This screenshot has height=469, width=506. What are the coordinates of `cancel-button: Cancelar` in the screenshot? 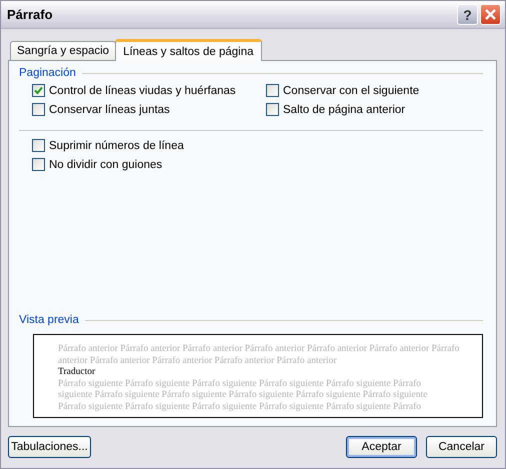 It's located at (461, 447).